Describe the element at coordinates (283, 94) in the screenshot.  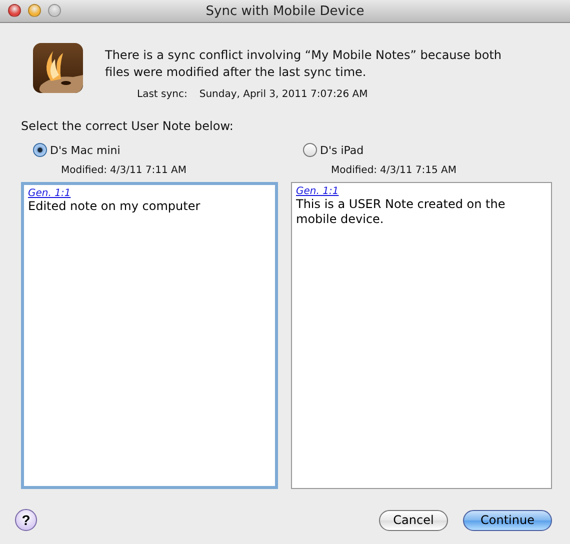
I see `last-sync-value: Sunday, April 3, 2011 7:07:26 AM` at that location.